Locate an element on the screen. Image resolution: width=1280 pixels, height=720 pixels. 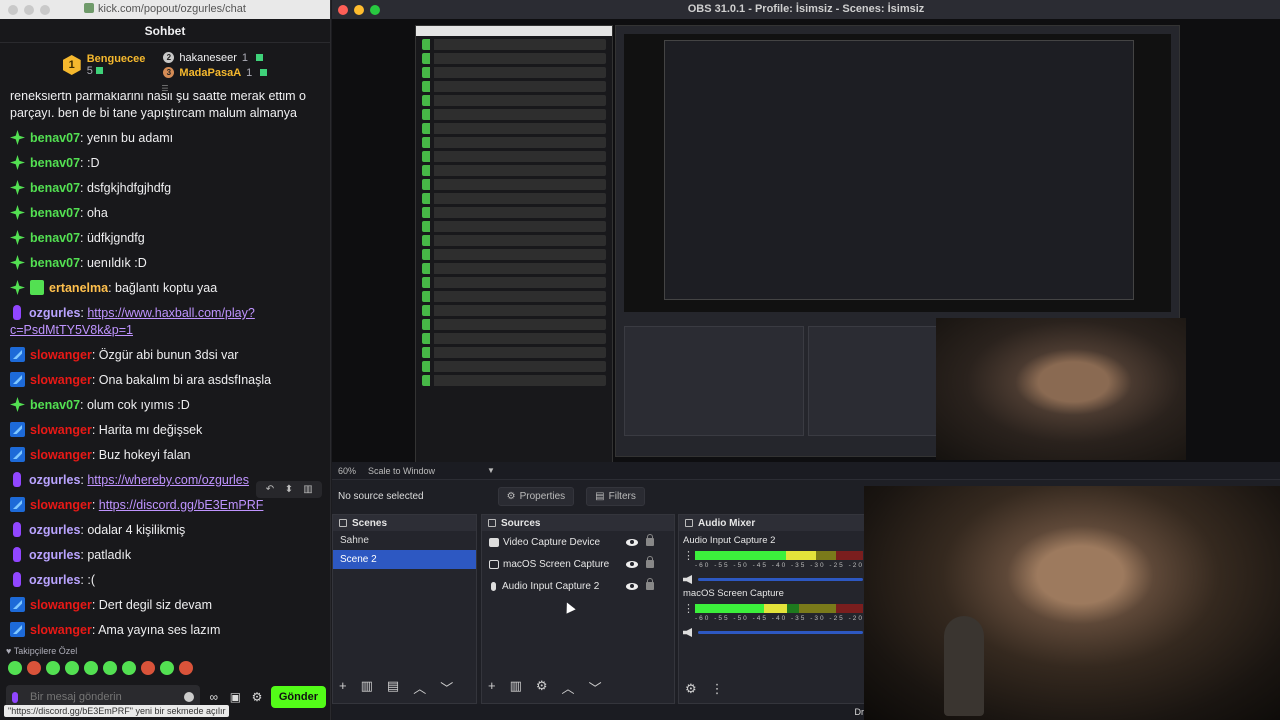
leaderboard-first: 1 Benguecee 5 is located at coordinates (103, 65).